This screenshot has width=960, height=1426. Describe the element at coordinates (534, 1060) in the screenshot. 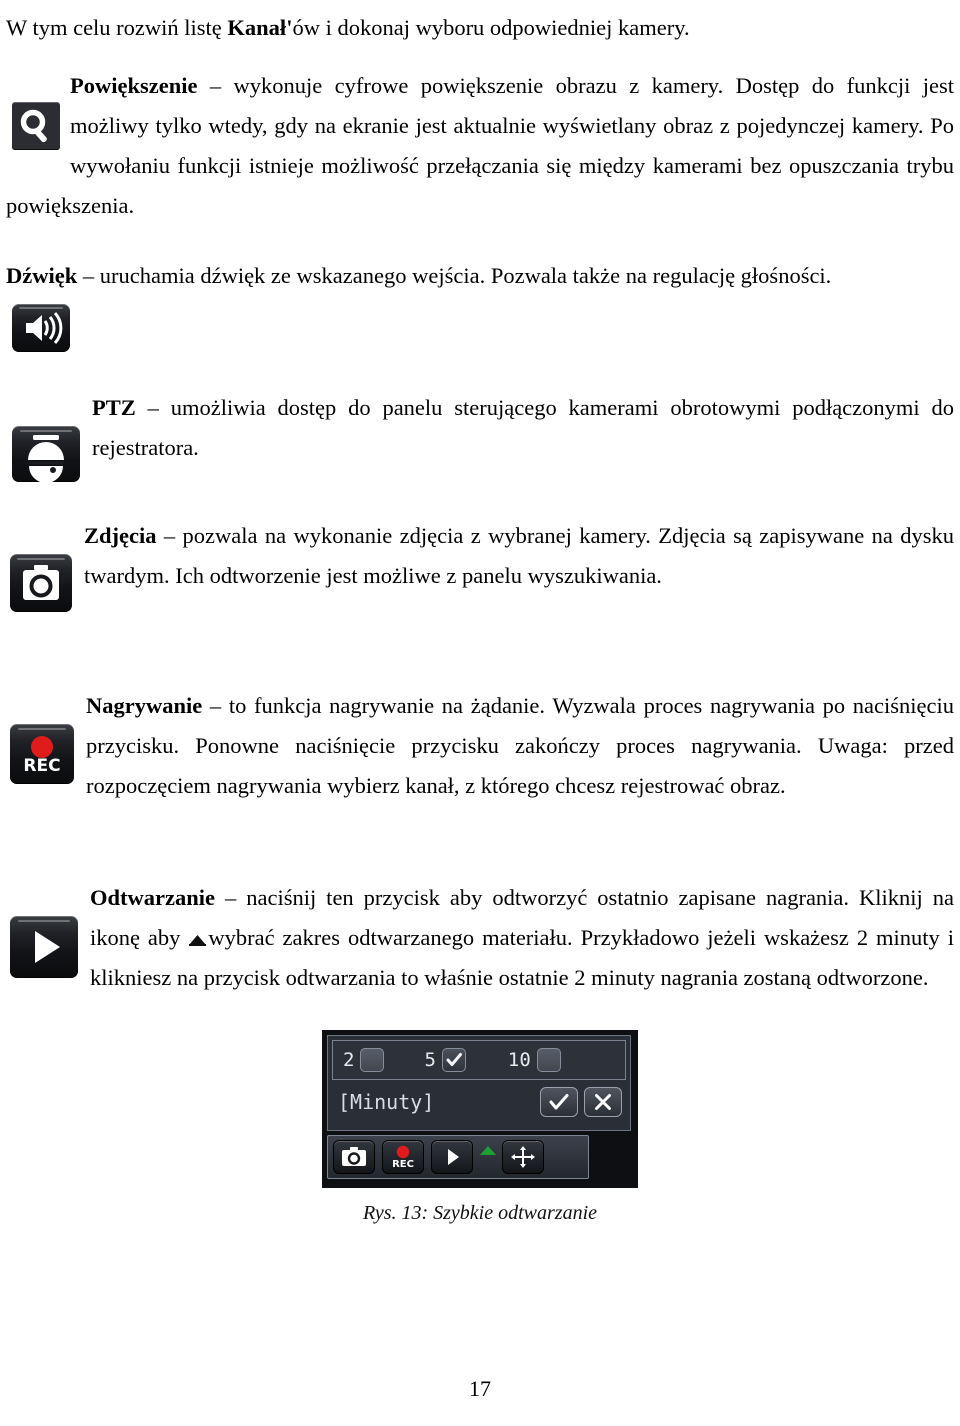

I see `minutes-option-10: 10` at that location.